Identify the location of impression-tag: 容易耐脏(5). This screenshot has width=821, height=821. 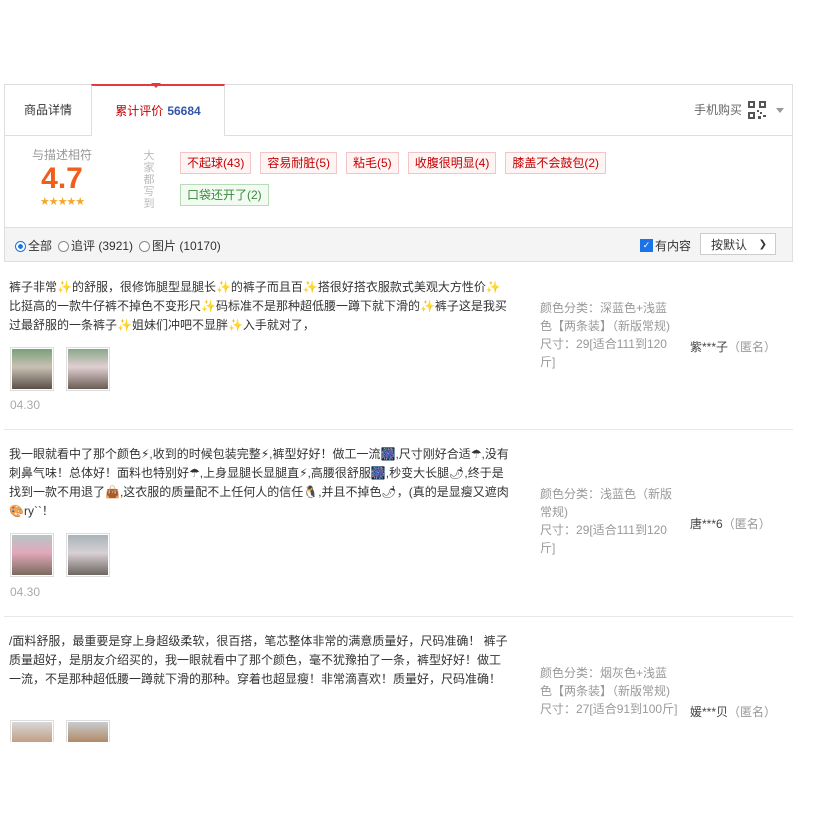
(299, 163).